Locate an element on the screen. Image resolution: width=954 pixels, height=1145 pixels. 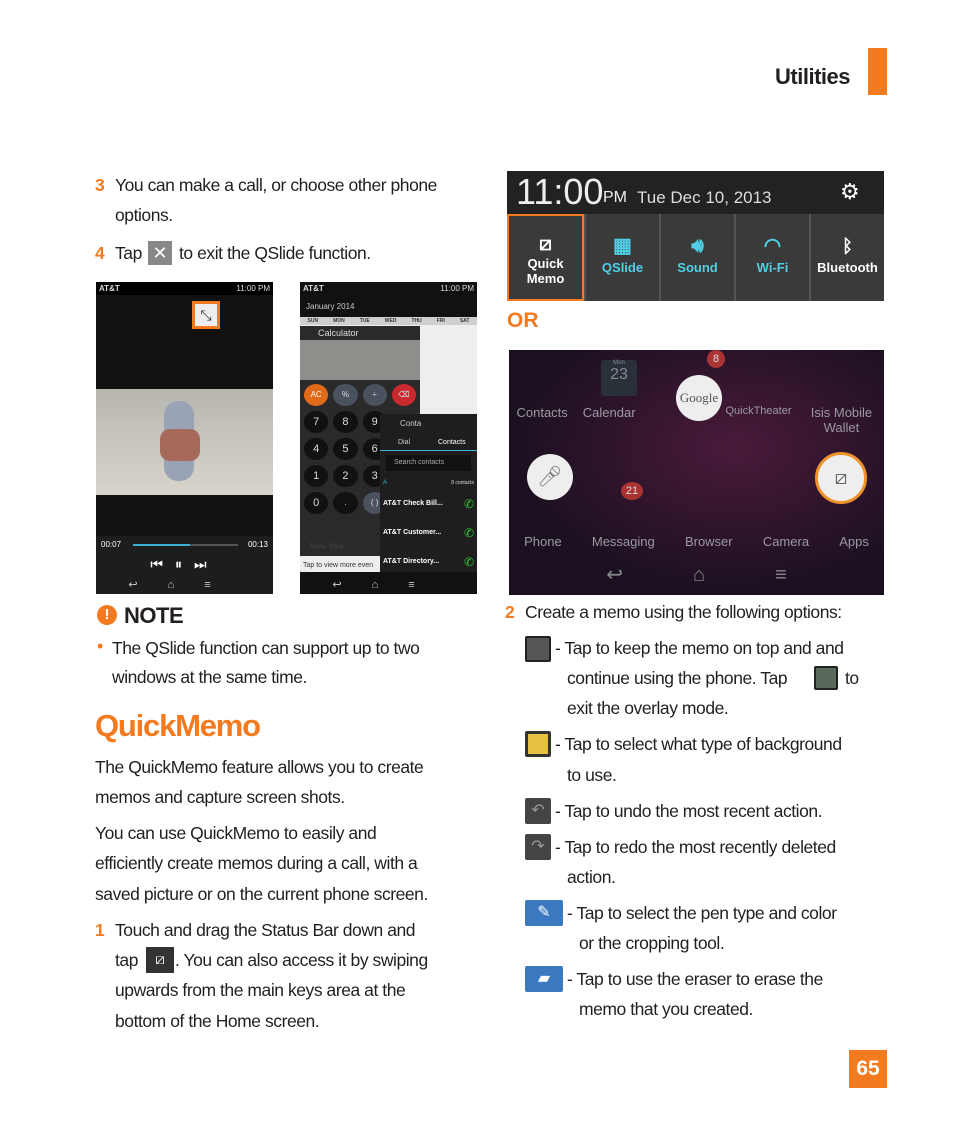
search-contacts-input: Search contacts is located at coordinates (428, 463).